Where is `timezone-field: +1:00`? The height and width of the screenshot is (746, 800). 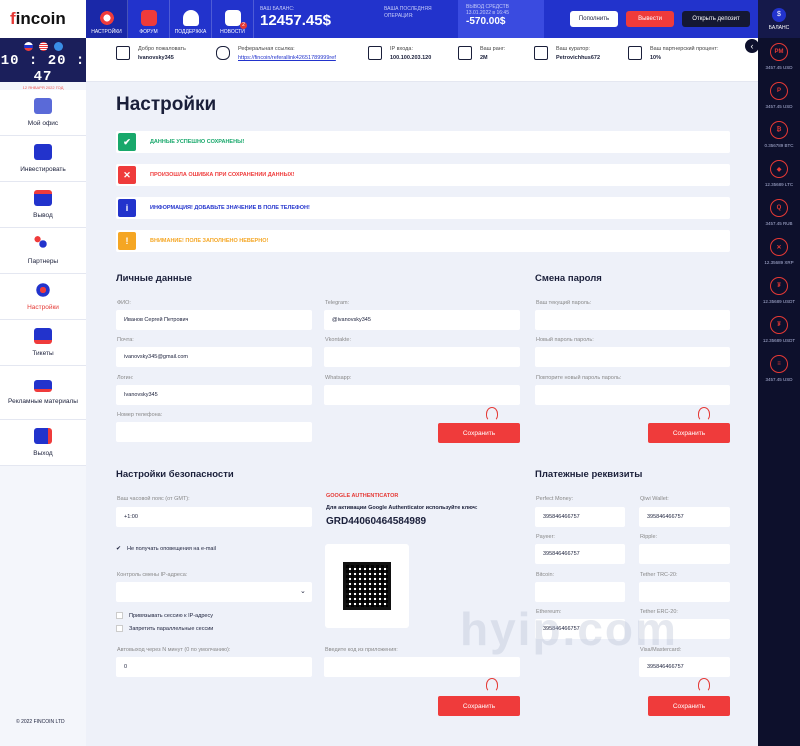 timezone-field: +1:00 is located at coordinates (214, 517).